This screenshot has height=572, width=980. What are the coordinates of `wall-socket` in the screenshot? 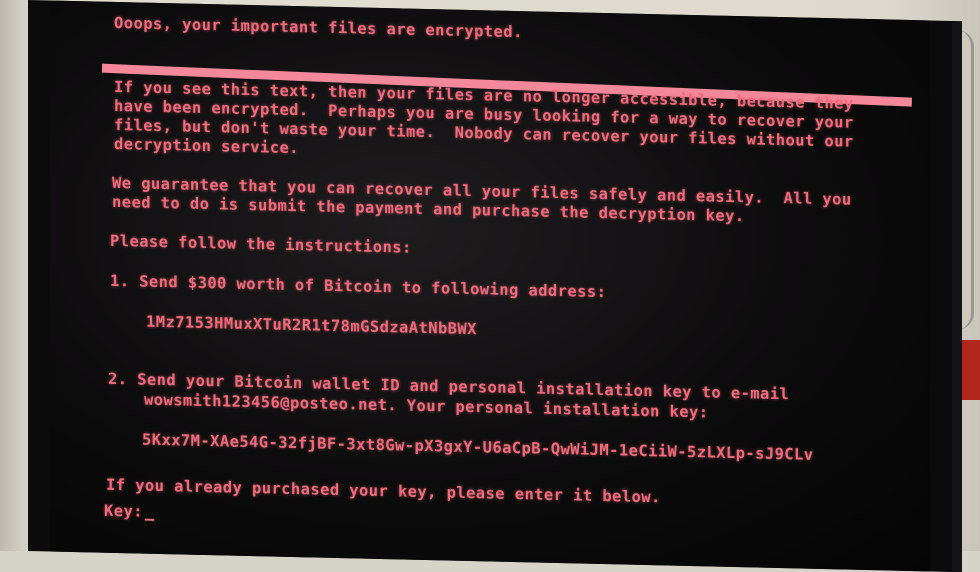 It's located at (971, 370).